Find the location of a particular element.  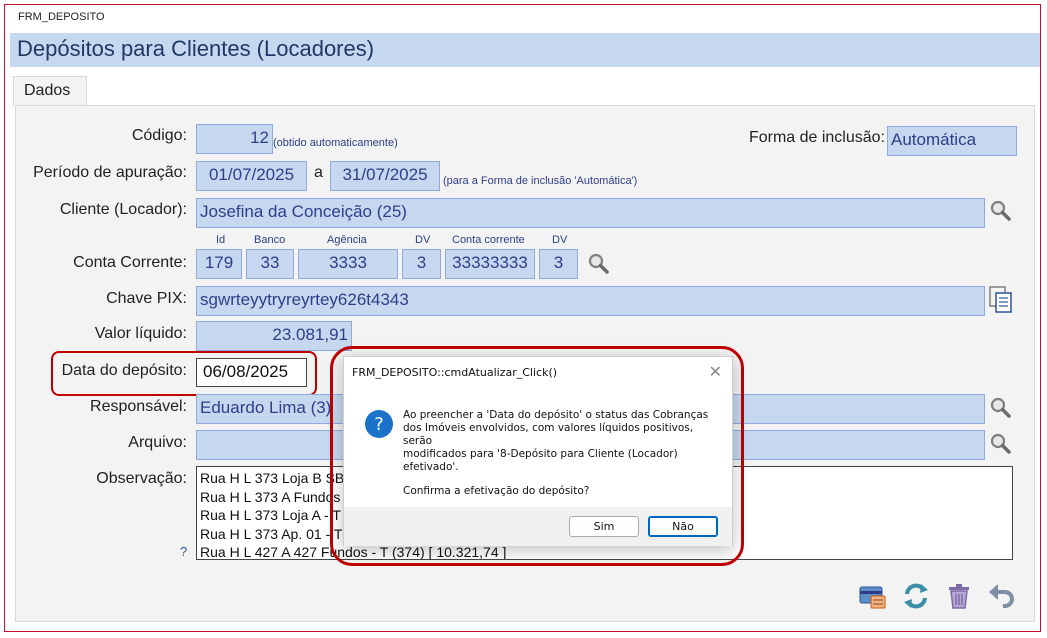

conta-label: Conta Corrente: is located at coordinates (130, 262).